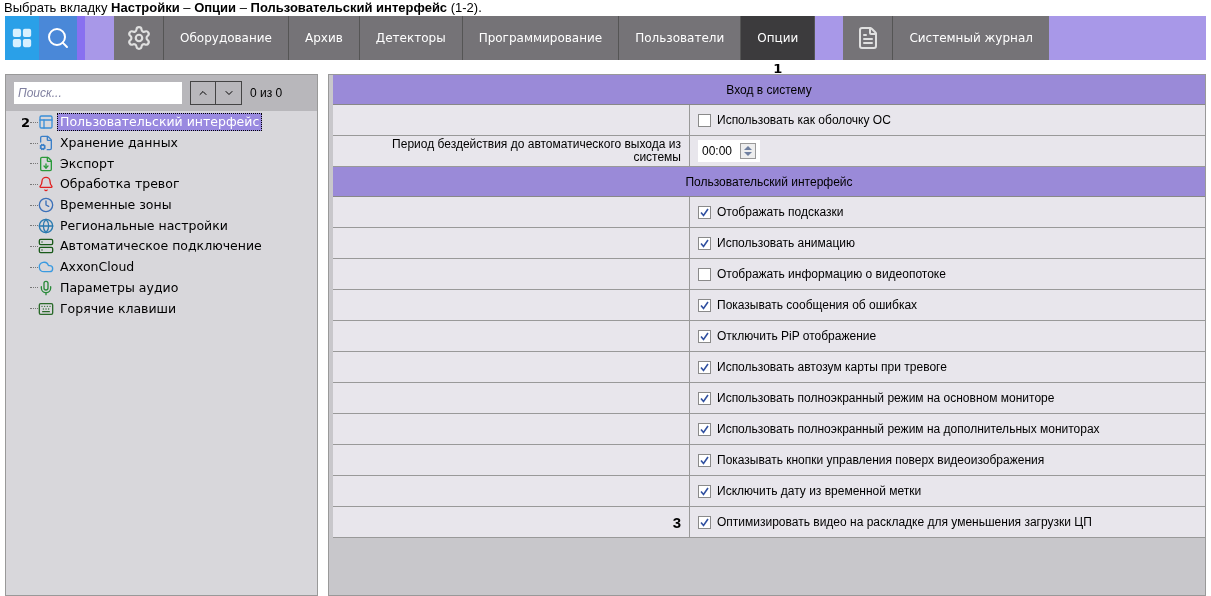  What do you see at coordinates (769, 90) in the screenshot?
I see `section-header: Вход в систему` at bounding box center [769, 90].